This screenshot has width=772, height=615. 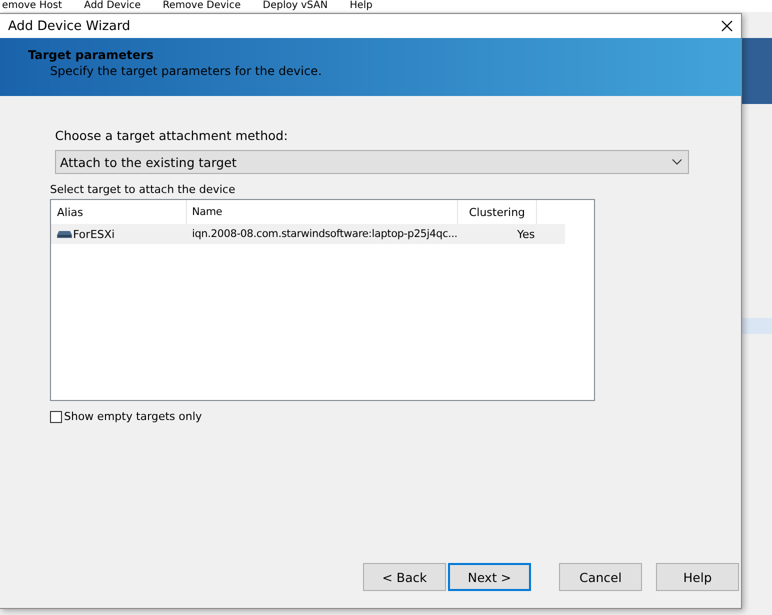 I want to click on background-selected-row, so click(x=757, y=326).